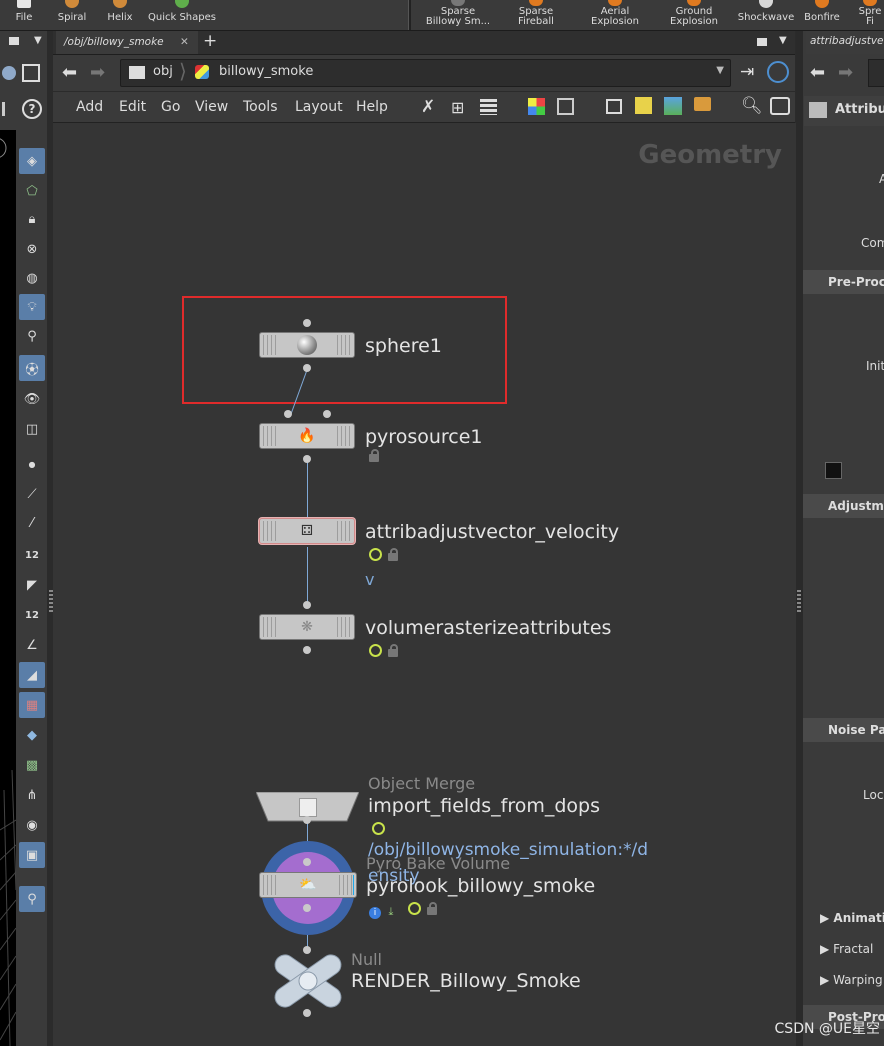 Image resolution: width=884 pixels, height=1046 pixels. Describe the element at coordinates (457, 107) in the screenshot. I see `tree-icon: ⊞` at that location.